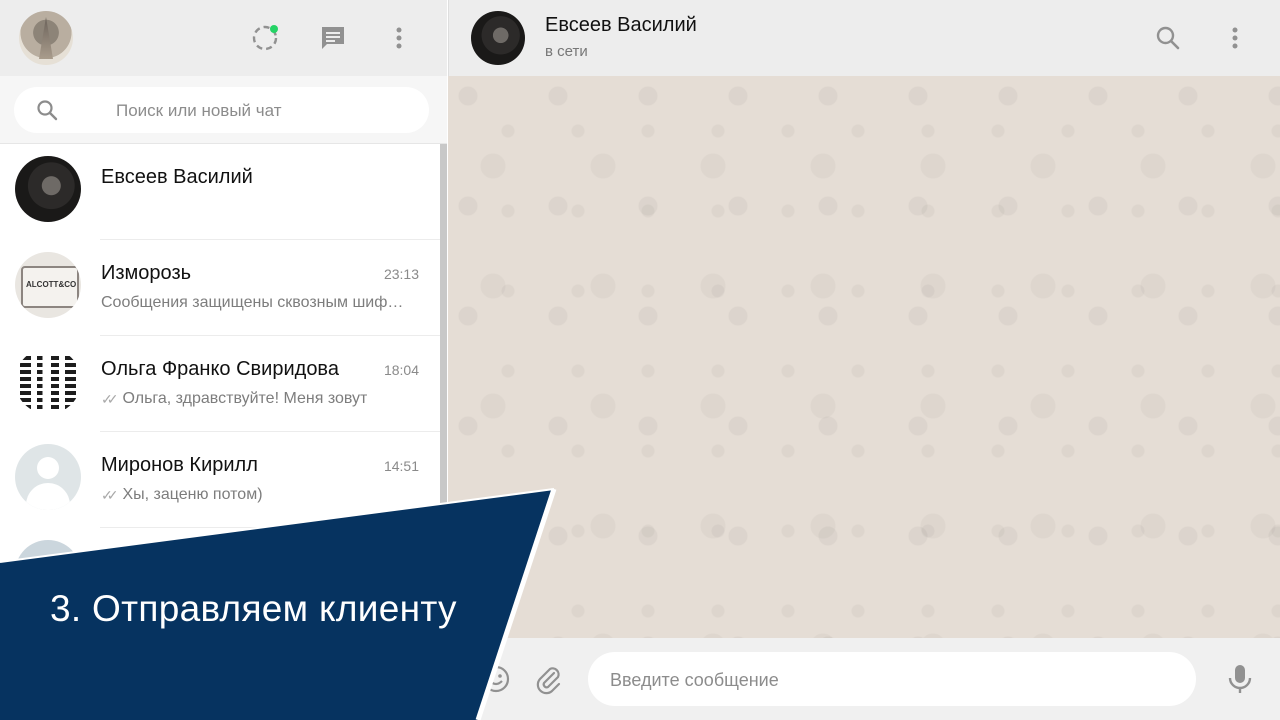  Describe the element at coordinates (498, 38) in the screenshot. I see `contact-avatar` at that location.